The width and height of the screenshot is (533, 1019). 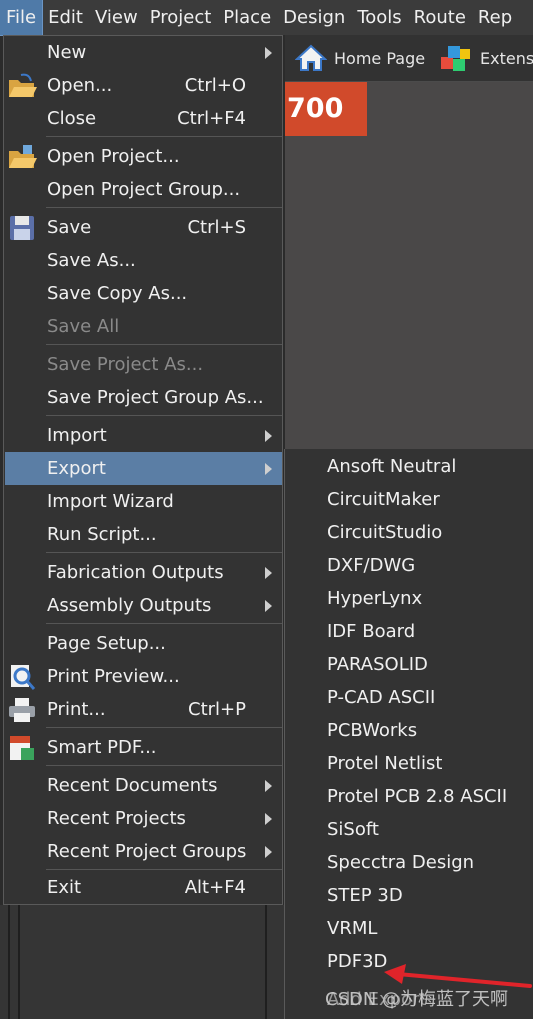 What do you see at coordinates (143, 572) in the screenshot?
I see `menu-item-fabrication-outputs: Fabrication Outputs` at bounding box center [143, 572].